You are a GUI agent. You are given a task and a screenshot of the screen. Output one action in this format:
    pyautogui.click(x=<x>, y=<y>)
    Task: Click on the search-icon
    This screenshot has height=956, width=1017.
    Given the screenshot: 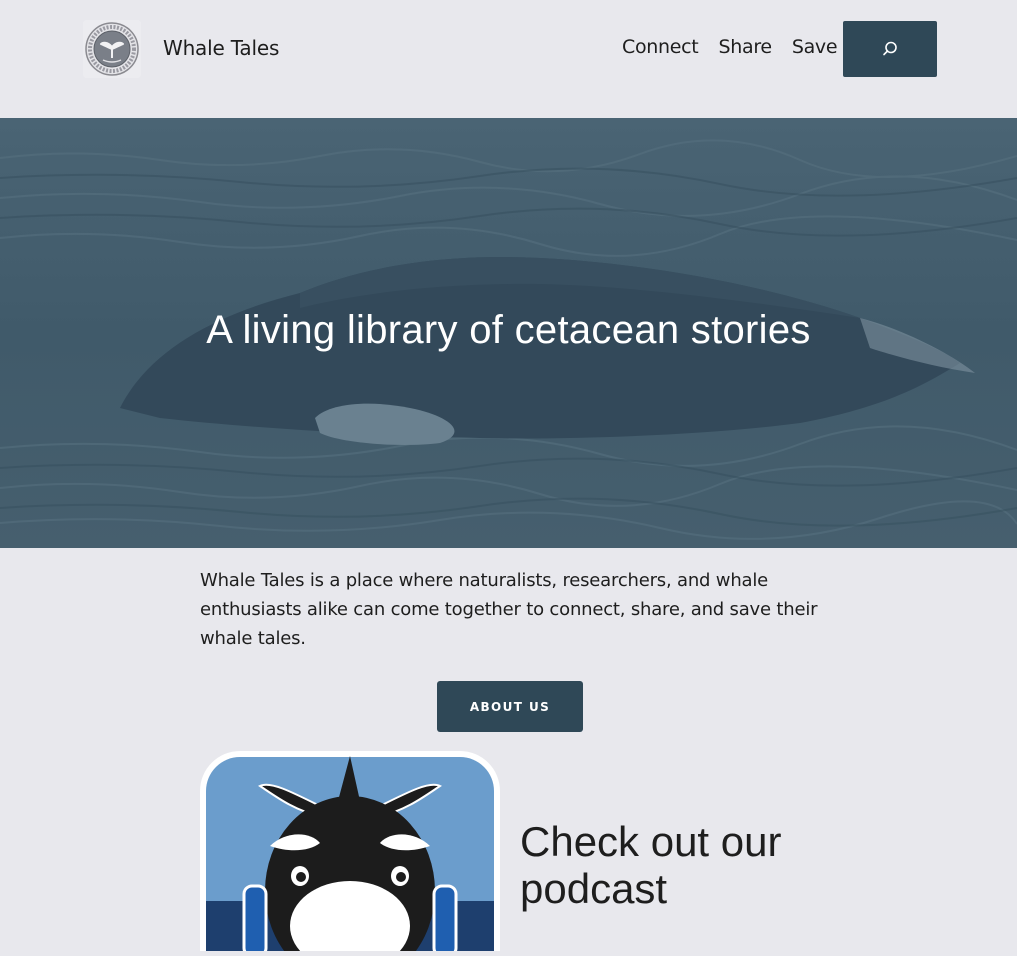 What is the action you would take?
    pyautogui.click(x=890, y=48)
    